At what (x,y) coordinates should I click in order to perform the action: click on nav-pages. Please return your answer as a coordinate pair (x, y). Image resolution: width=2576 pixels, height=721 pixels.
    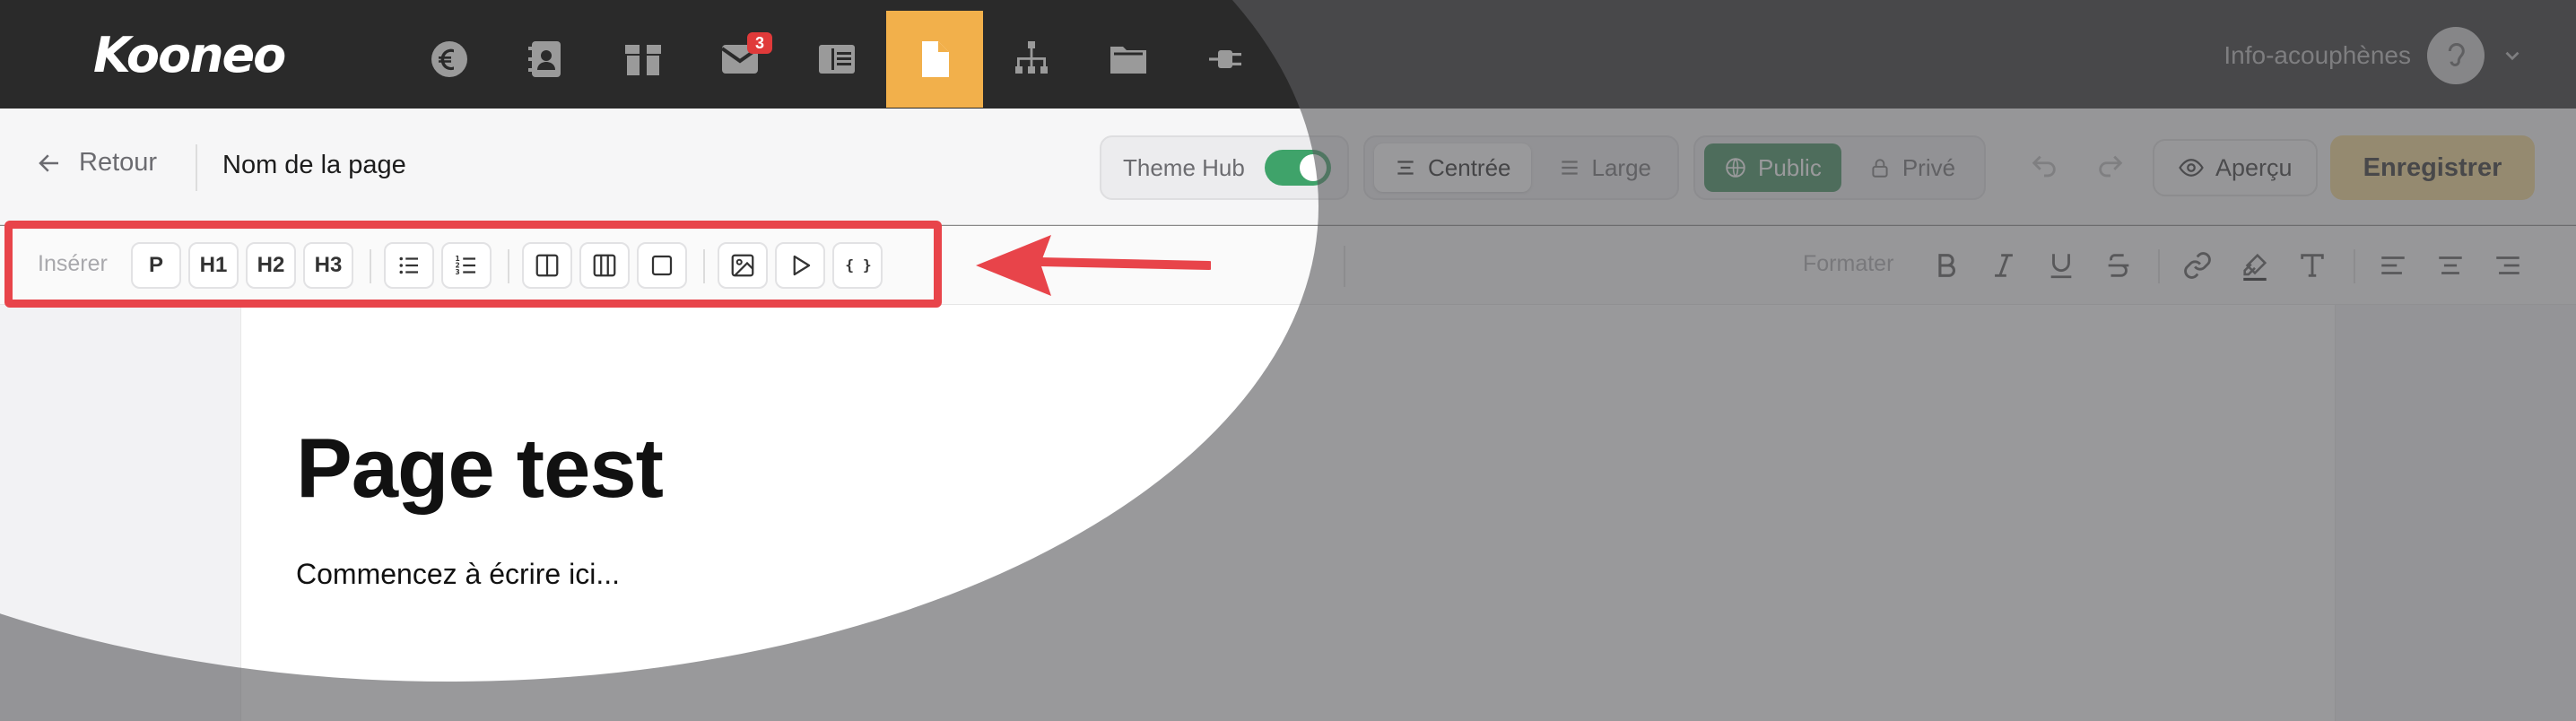
    Looking at the image, I should click on (934, 59).